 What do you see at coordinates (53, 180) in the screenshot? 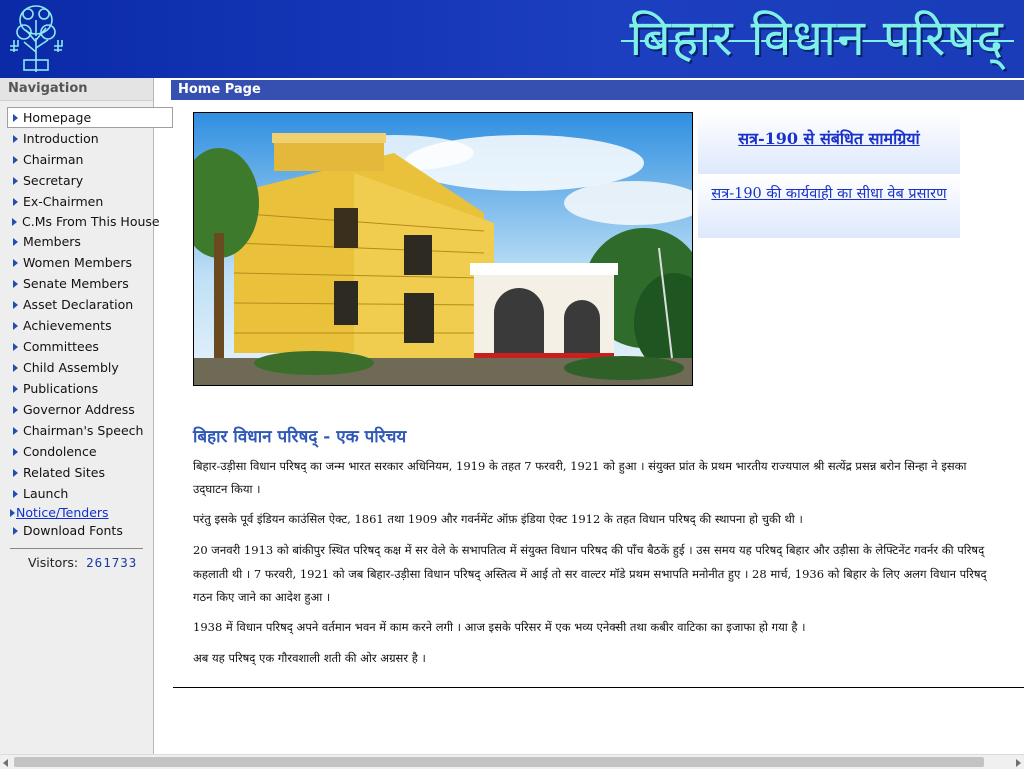
I see `nav-item-label: Secretary` at bounding box center [53, 180].